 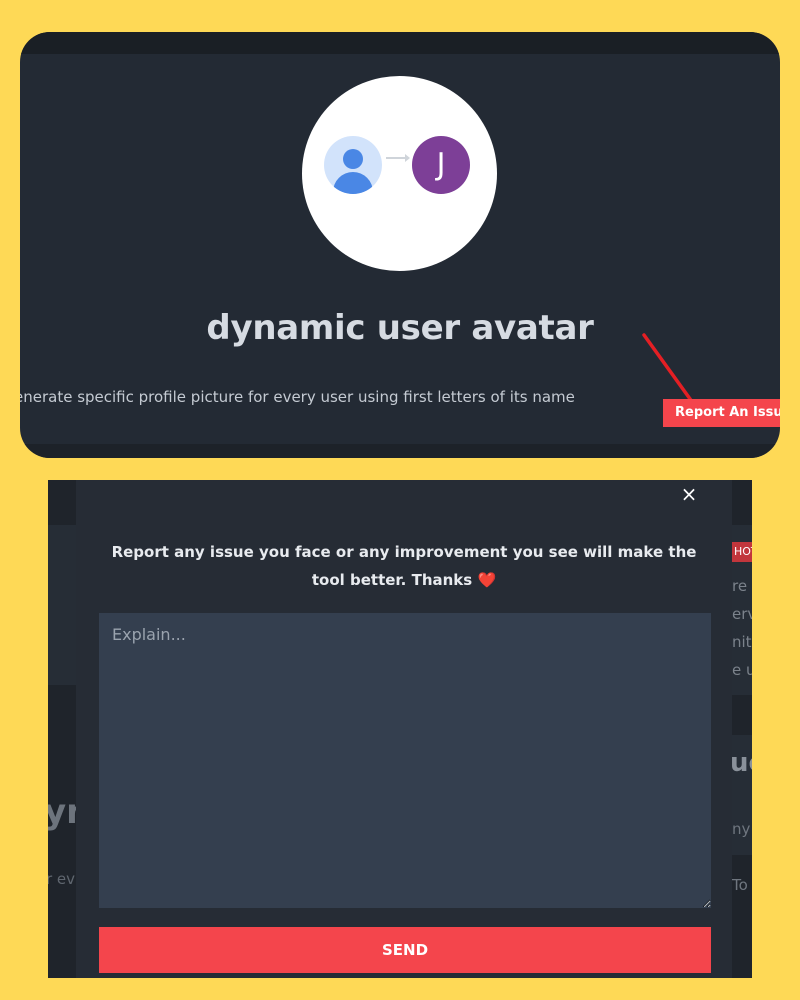 I want to click on report-issue-button: Report An Issue, so click(x=721, y=413).